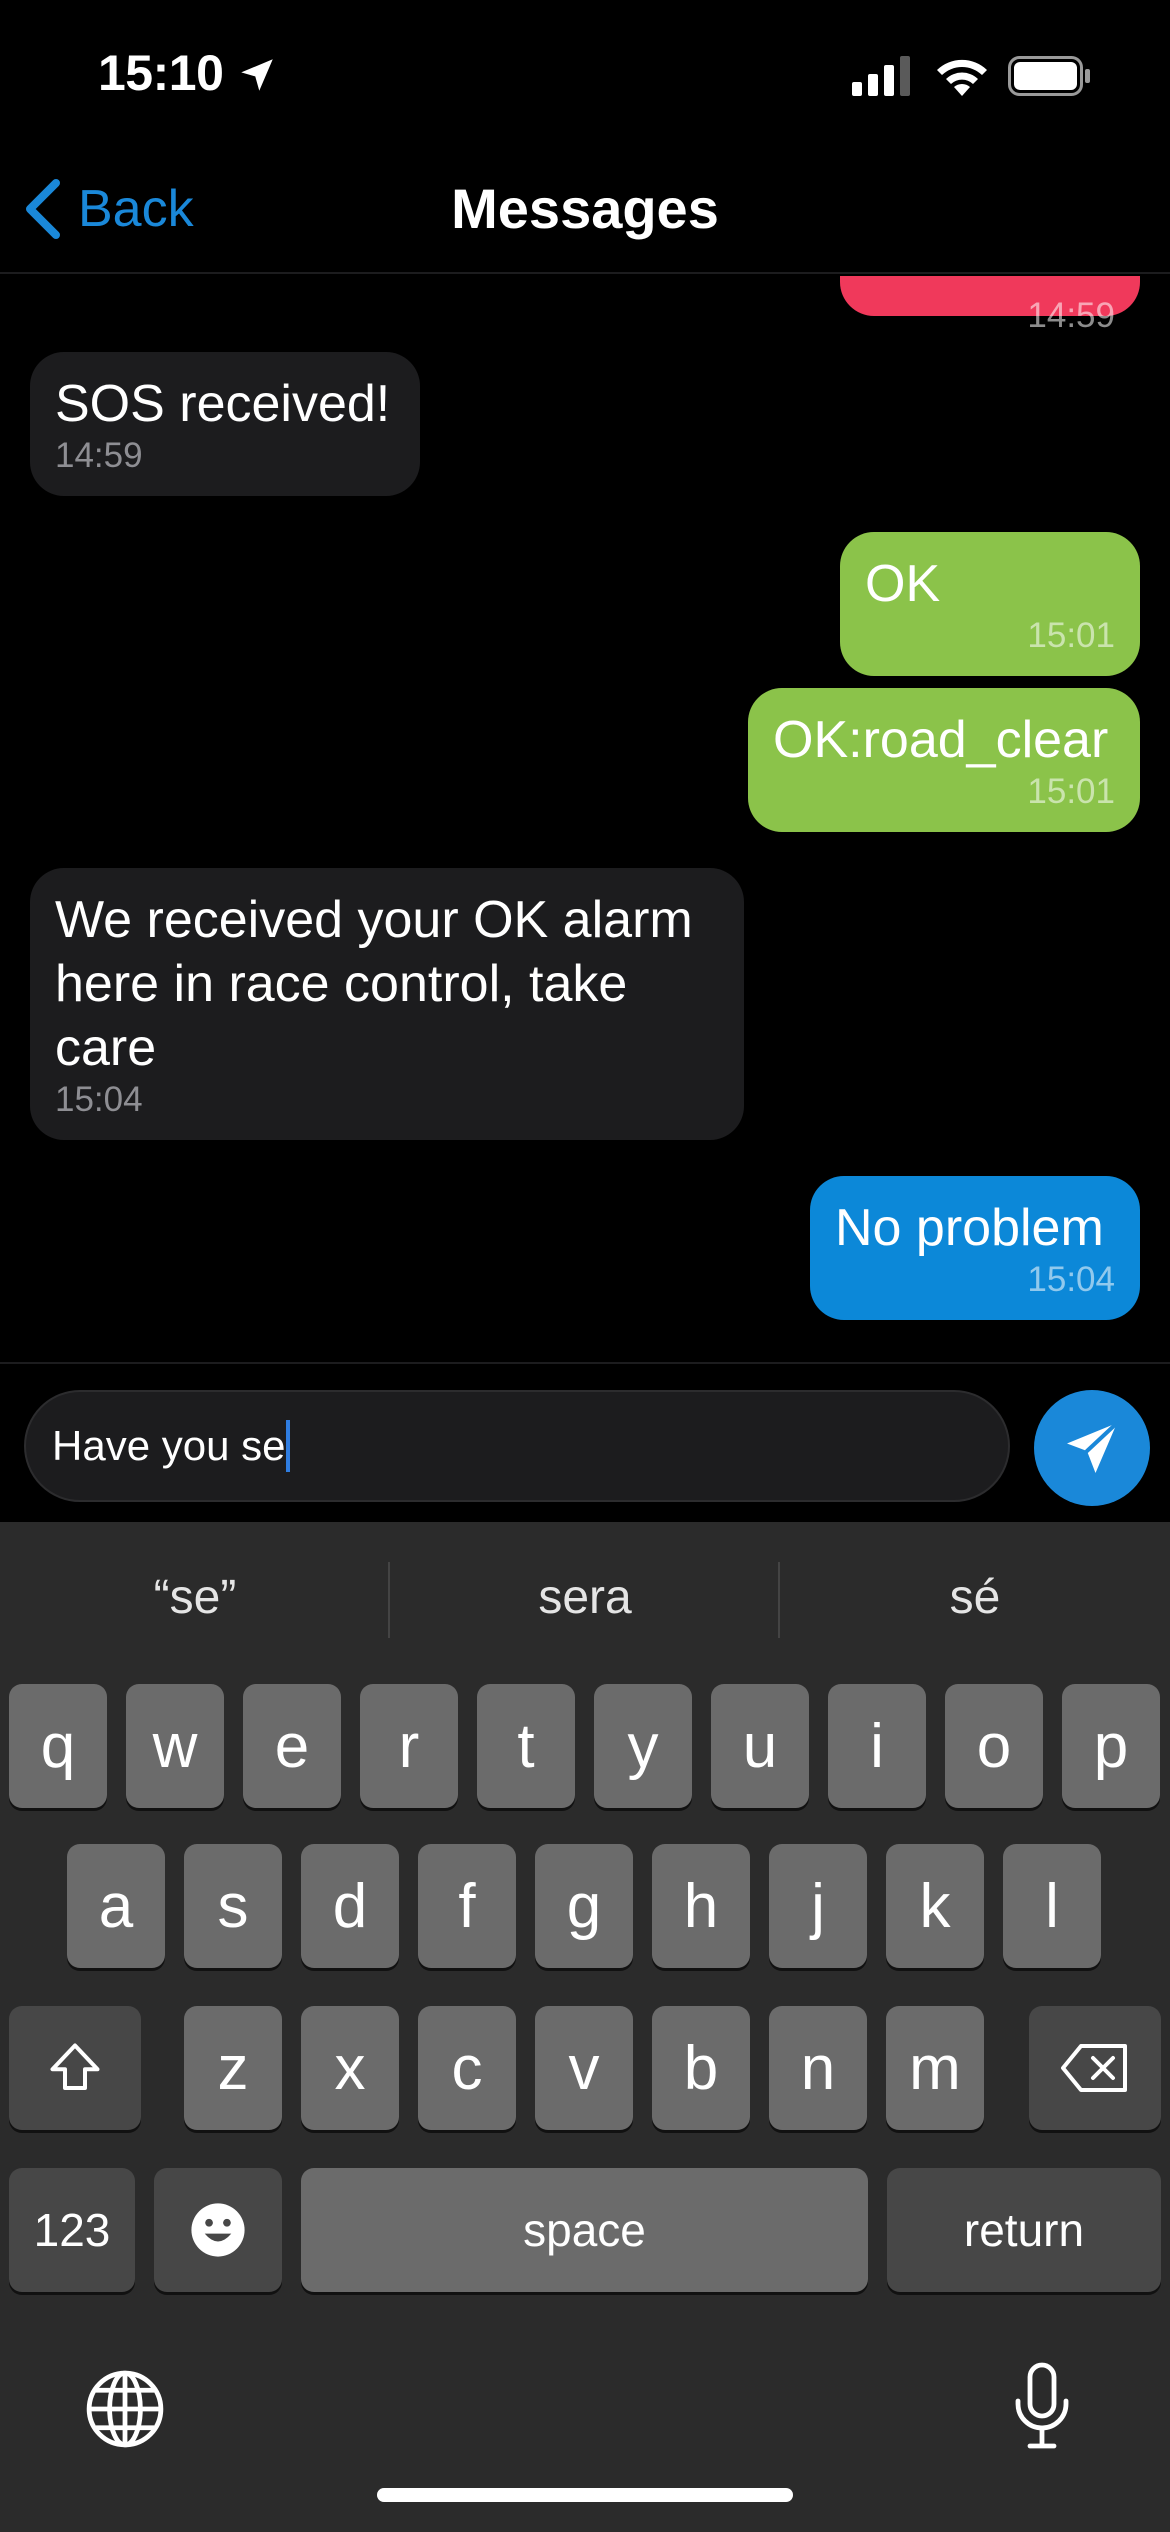  I want to click on paper-plane-icon, so click(1093, 1447).